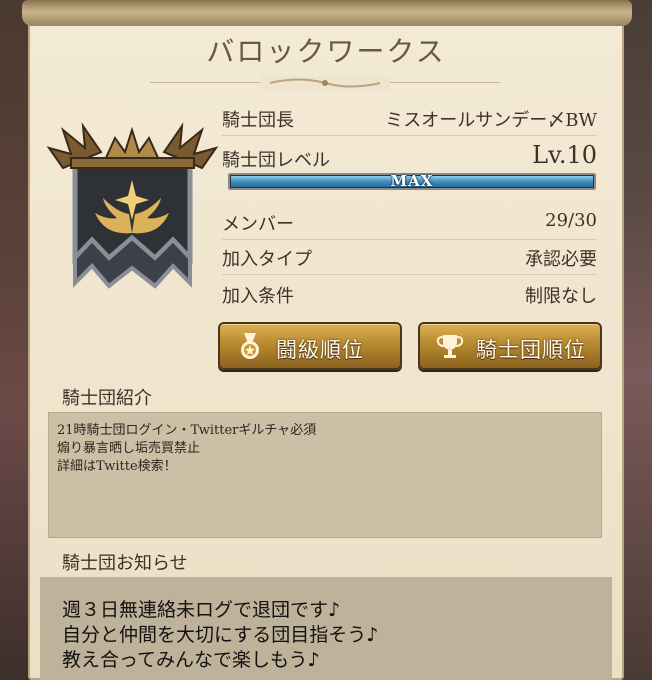 The width and height of the screenshot is (652, 680). I want to click on members-row: メンバー 29/30, so click(409, 224).